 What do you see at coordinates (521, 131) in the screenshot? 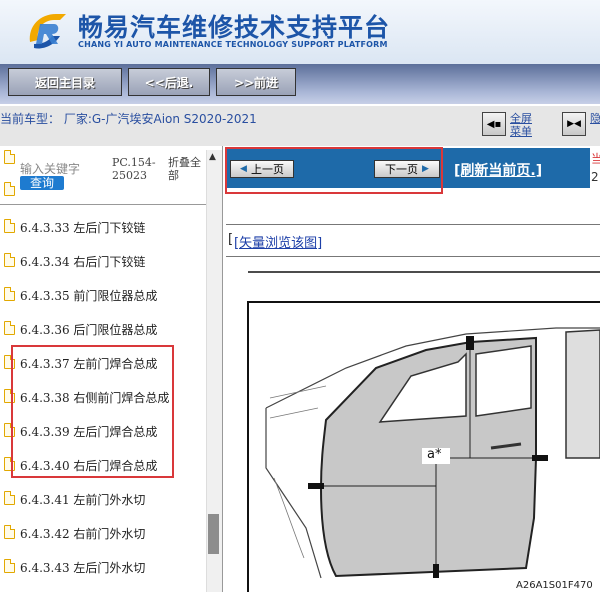
I see `fullscreen-label-2: 菜单` at bounding box center [521, 131].